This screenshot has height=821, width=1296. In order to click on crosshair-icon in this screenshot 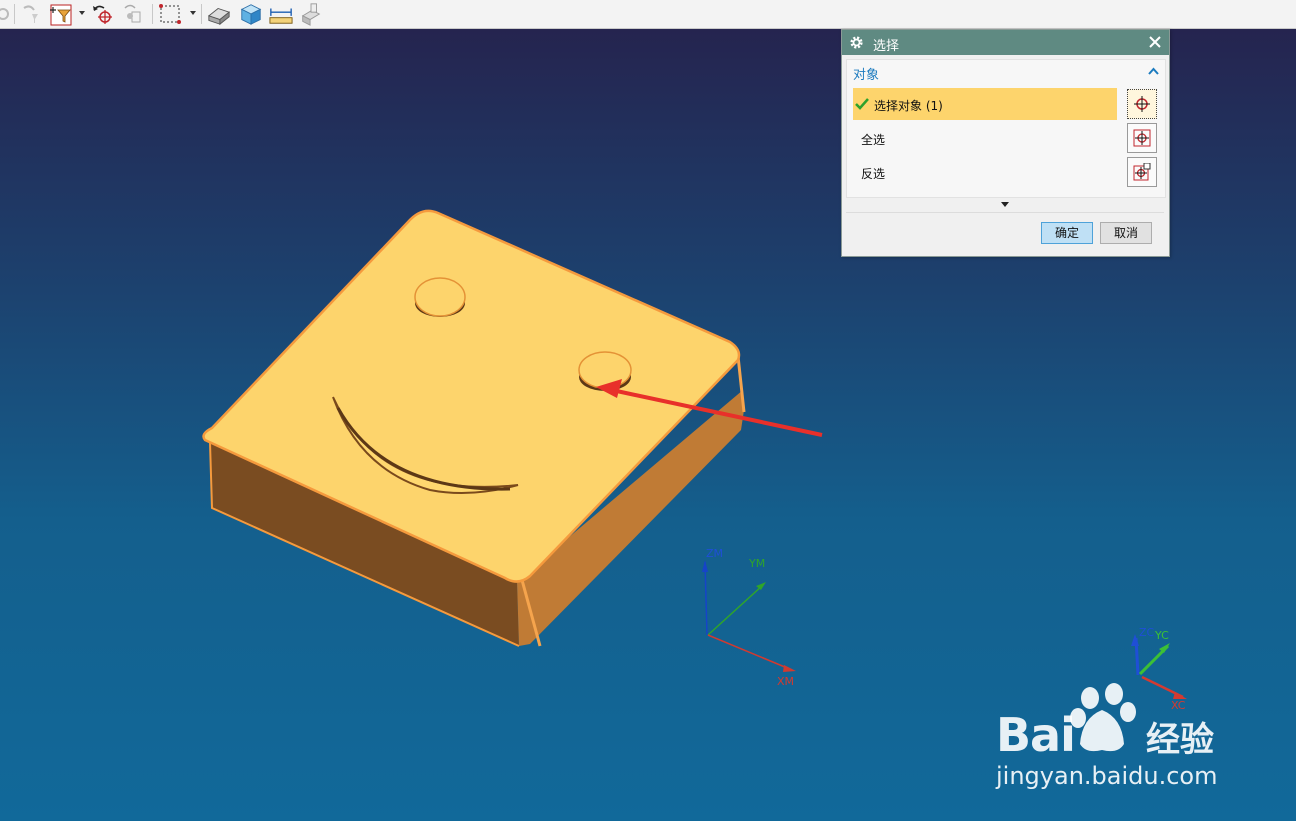, I will do `click(1142, 104)`.